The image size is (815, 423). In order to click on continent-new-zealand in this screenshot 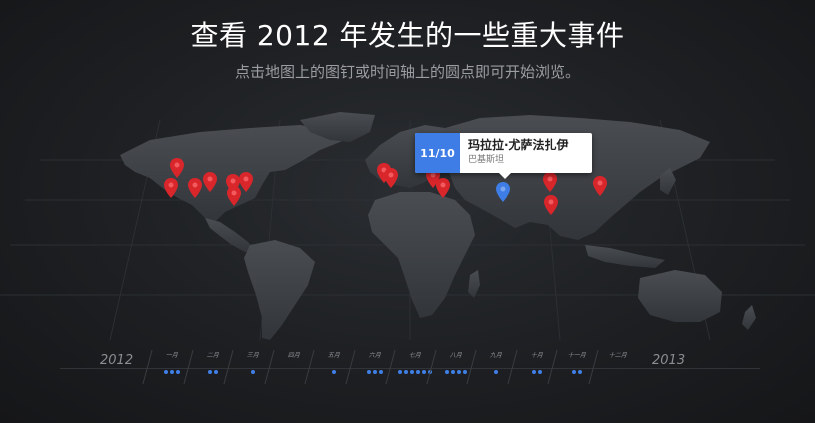, I will do `click(749, 317)`.